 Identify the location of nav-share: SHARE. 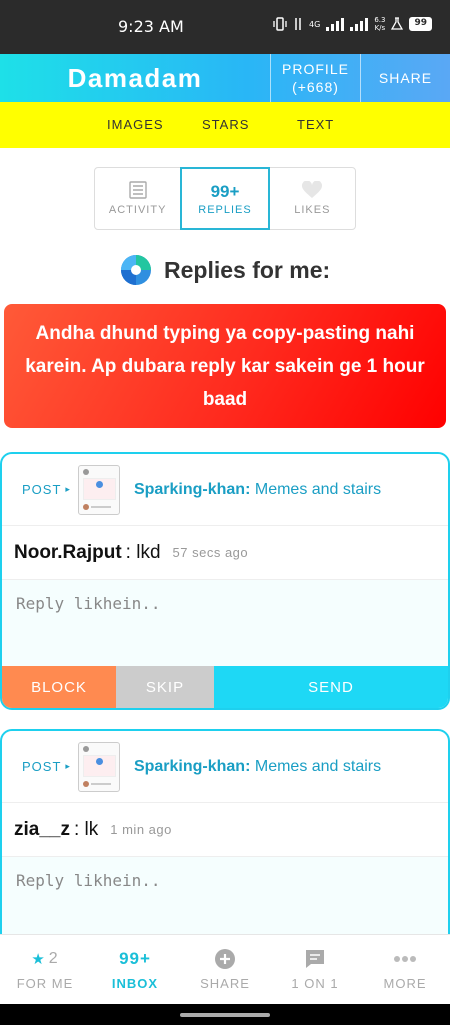
(225, 969).